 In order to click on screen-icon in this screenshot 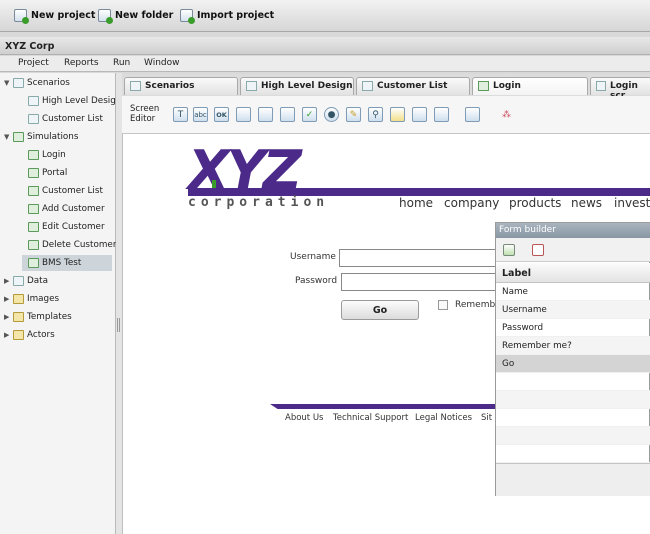, I will do `click(601, 86)`.